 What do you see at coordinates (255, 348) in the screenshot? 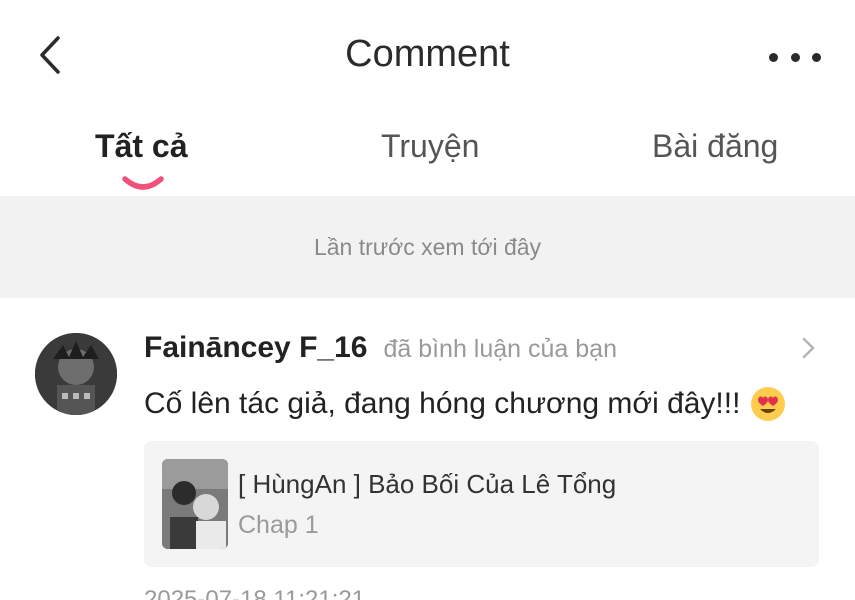
I see `username: Faināncey F_16` at bounding box center [255, 348].